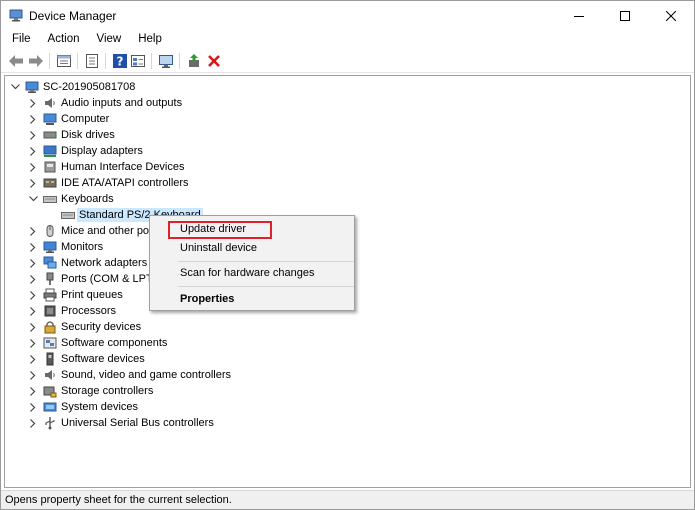 The image size is (695, 510). Describe the element at coordinates (50, 167) in the screenshot. I see `hid-icon` at that location.